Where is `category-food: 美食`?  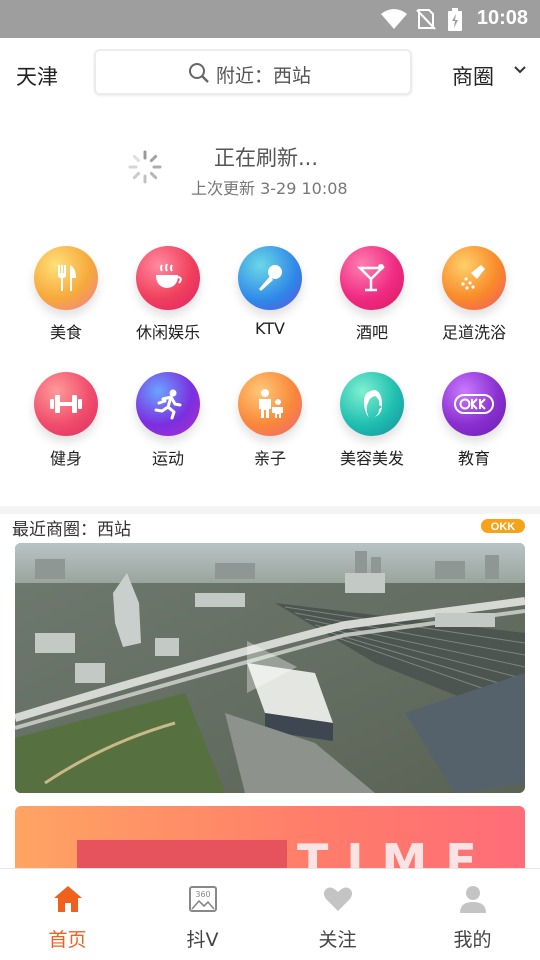
category-food: 美食 is located at coordinates (66, 286).